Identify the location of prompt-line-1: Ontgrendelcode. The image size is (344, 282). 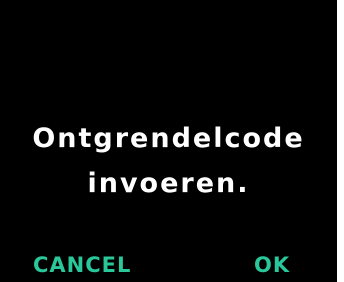
(168, 138).